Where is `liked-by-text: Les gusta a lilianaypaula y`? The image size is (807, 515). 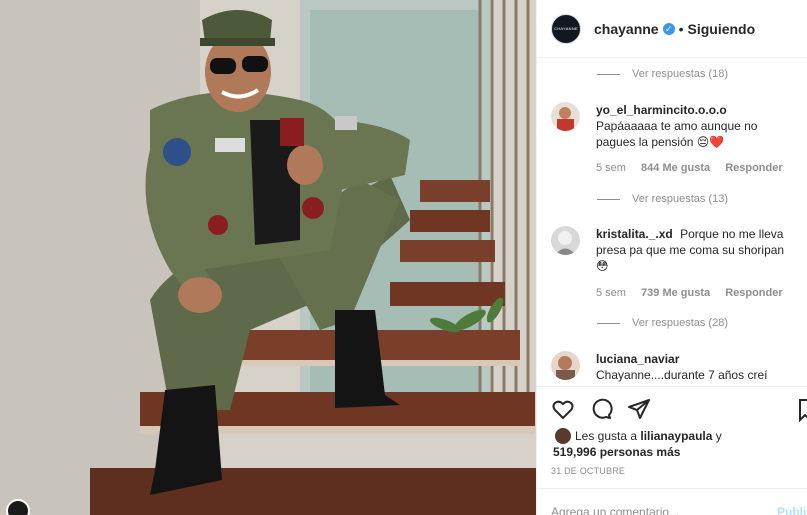 liked-by-text: Les gusta a lilianaypaula y is located at coordinates (648, 436).